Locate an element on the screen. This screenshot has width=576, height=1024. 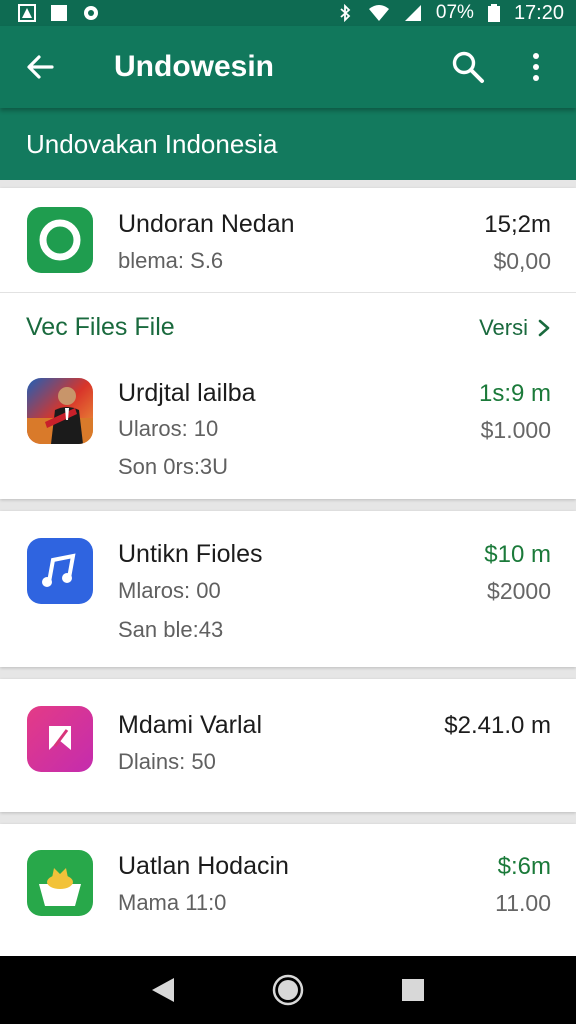
item-subtitle-2: Son 0rs:3U is located at coordinates (173, 466).